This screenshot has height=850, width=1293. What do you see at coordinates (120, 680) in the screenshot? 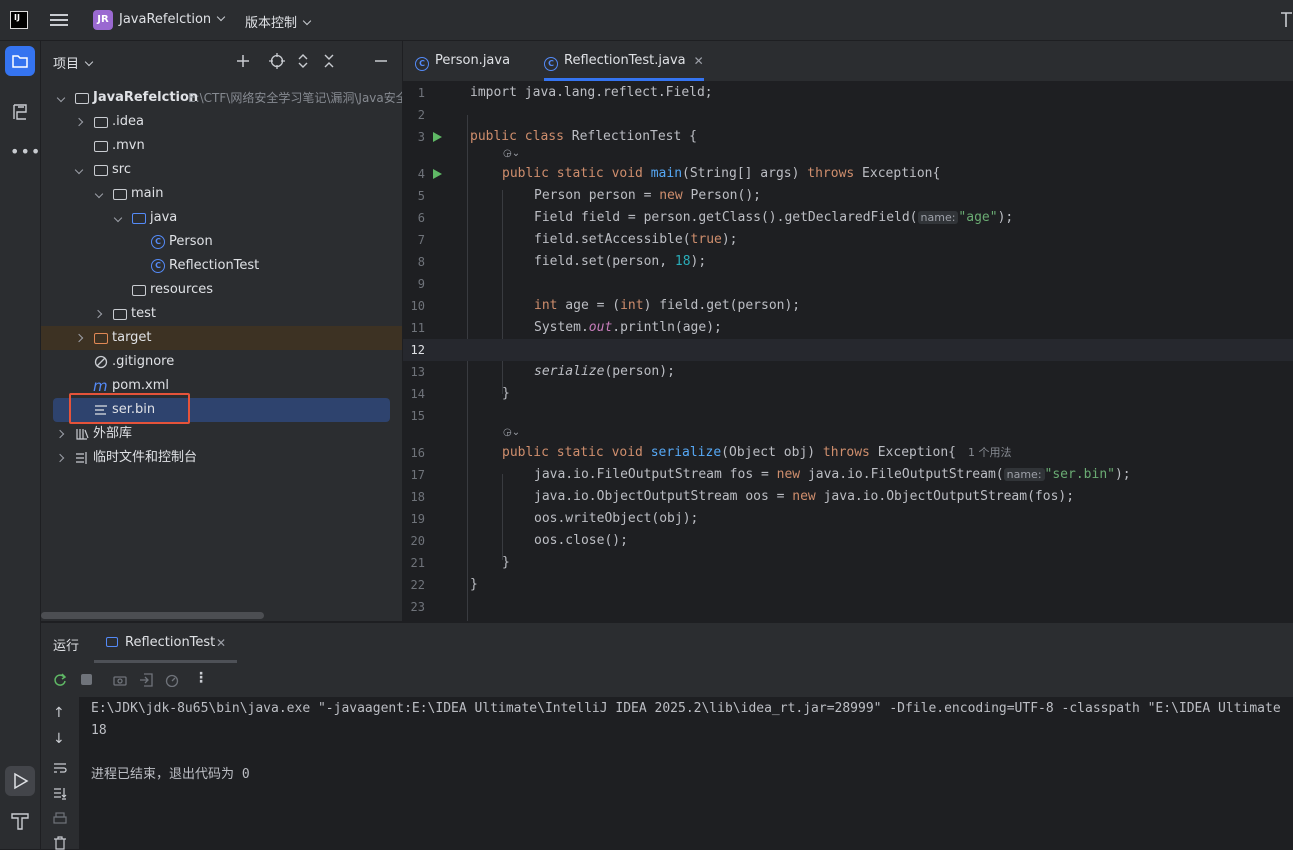
I see `camera-icon` at bounding box center [120, 680].